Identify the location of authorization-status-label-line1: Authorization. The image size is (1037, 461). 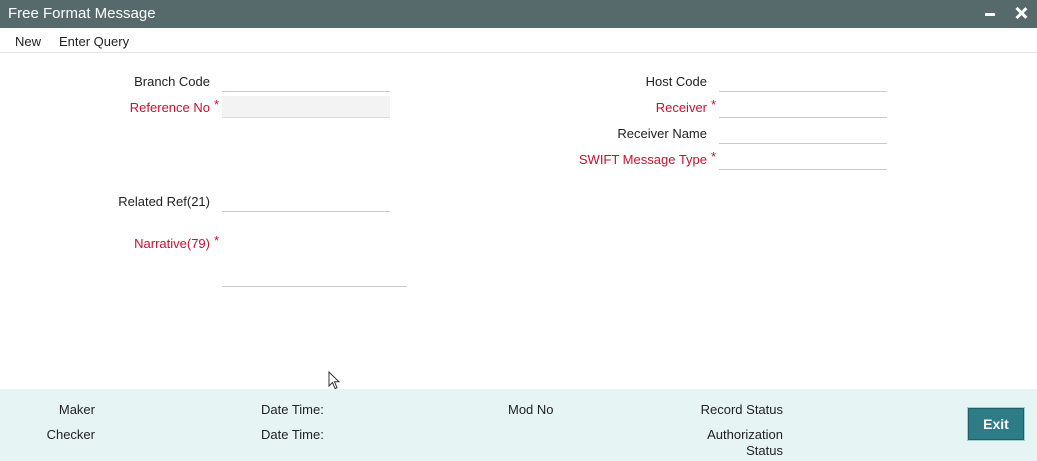
(745, 434).